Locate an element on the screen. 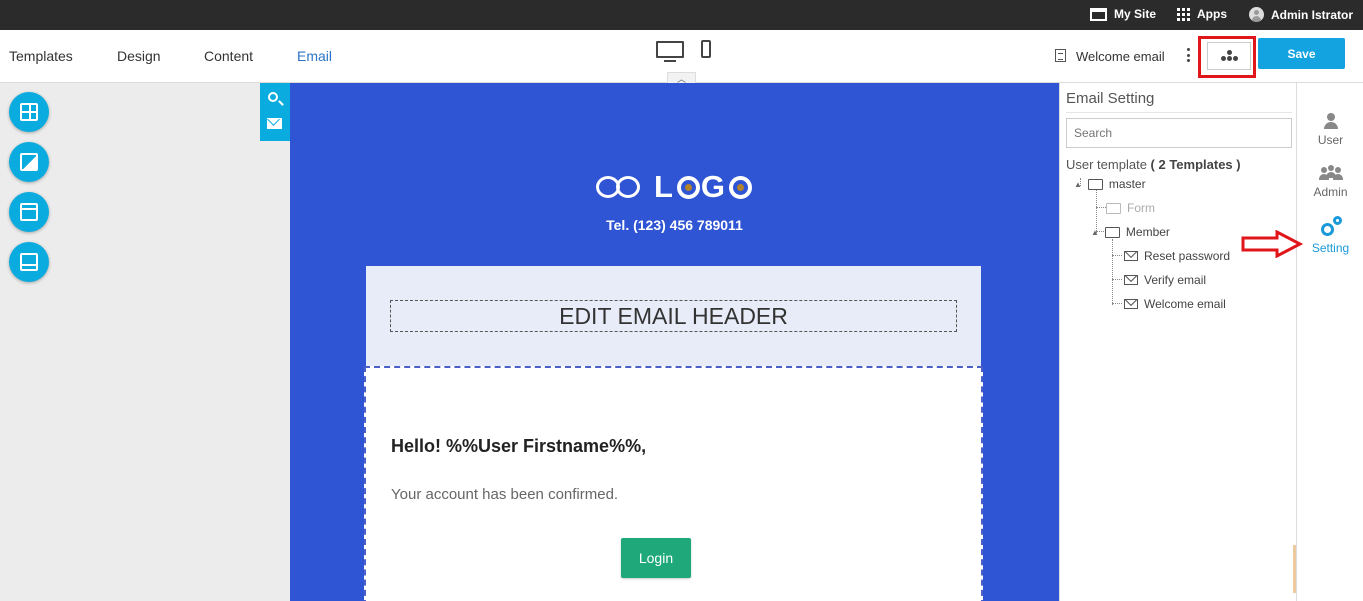 This screenshot has height=601, width=1363. rail-user: User is located at coordinates (1330, 130).